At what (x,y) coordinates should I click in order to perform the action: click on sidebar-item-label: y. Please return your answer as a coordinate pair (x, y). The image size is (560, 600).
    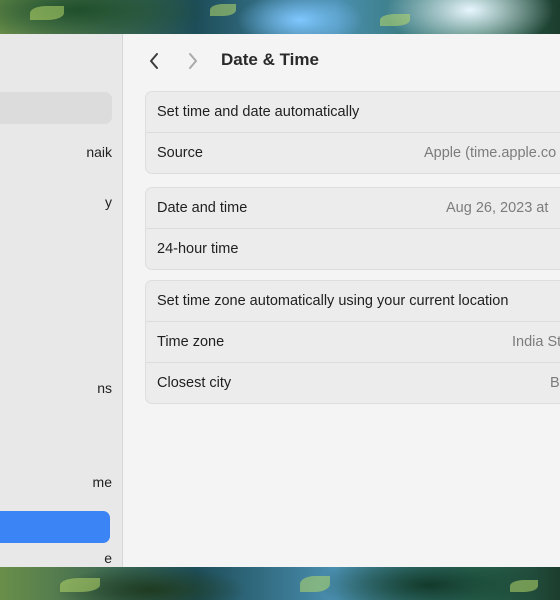
    Looking at the image, I should click on (108, 202).